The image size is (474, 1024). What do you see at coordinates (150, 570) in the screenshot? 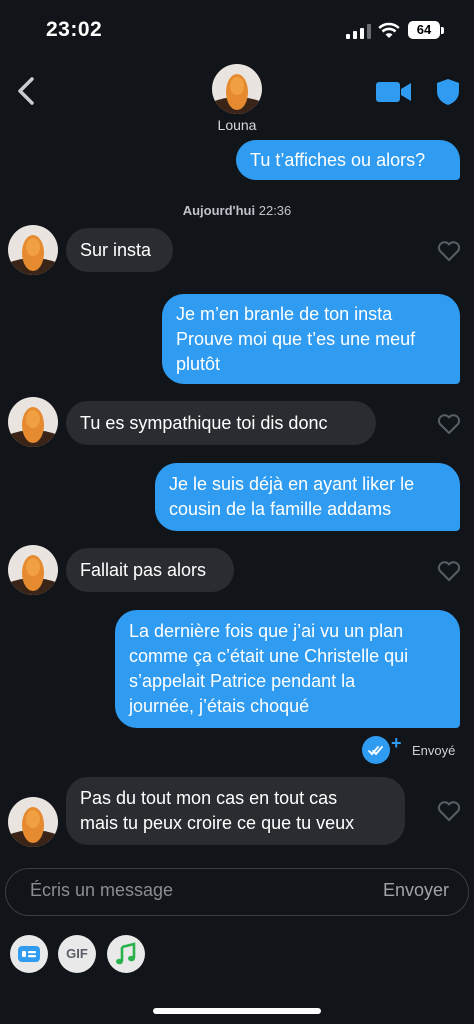
I see `message-incoming: Fallait pas alors` at bounding box center [150, 570].